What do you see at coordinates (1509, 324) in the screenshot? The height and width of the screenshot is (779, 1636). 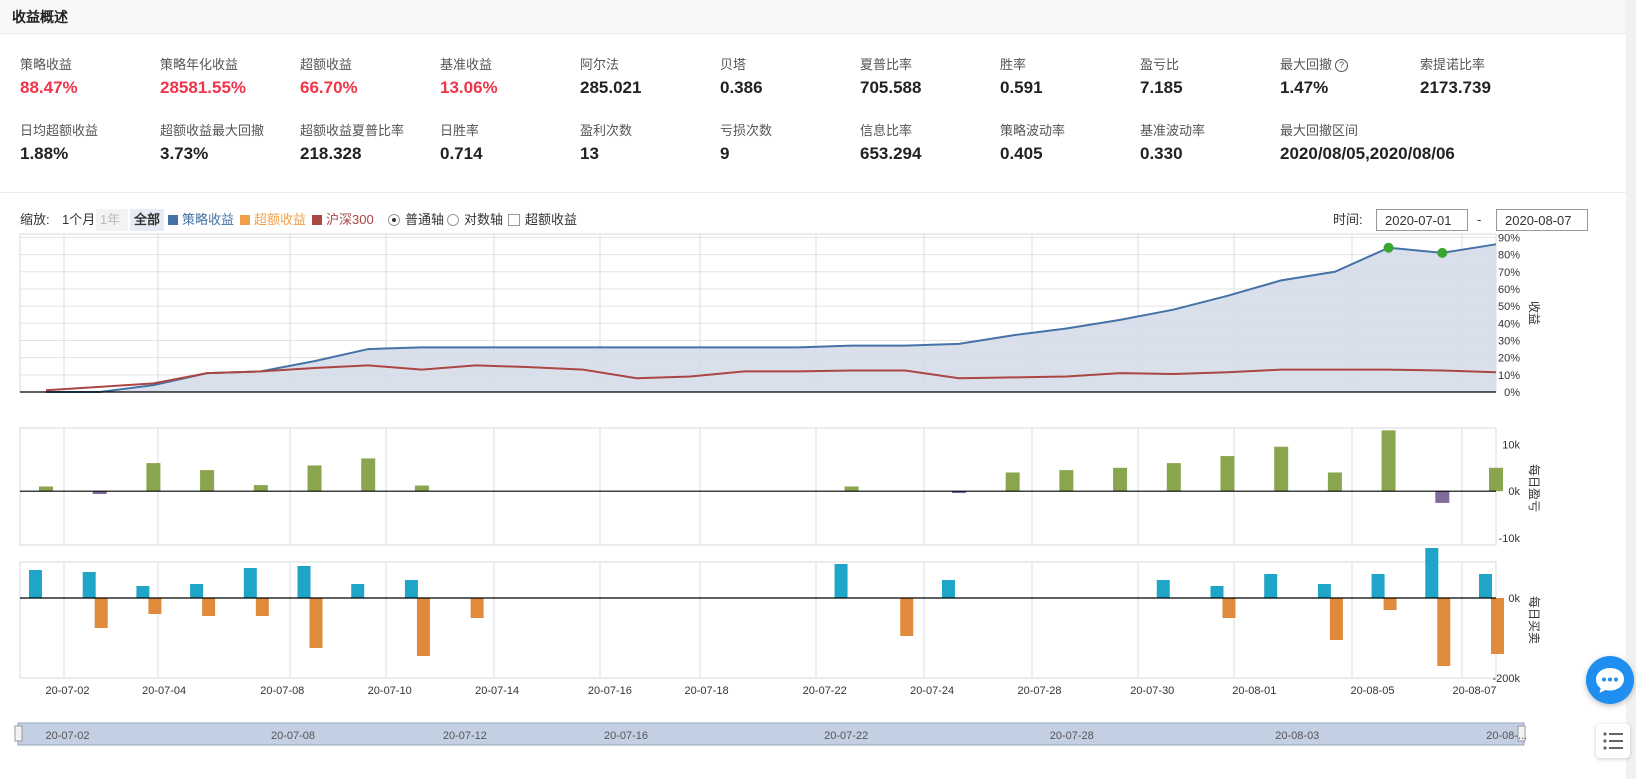 I see `y-tick-label: 40%` at bounding box center [1509, 324].